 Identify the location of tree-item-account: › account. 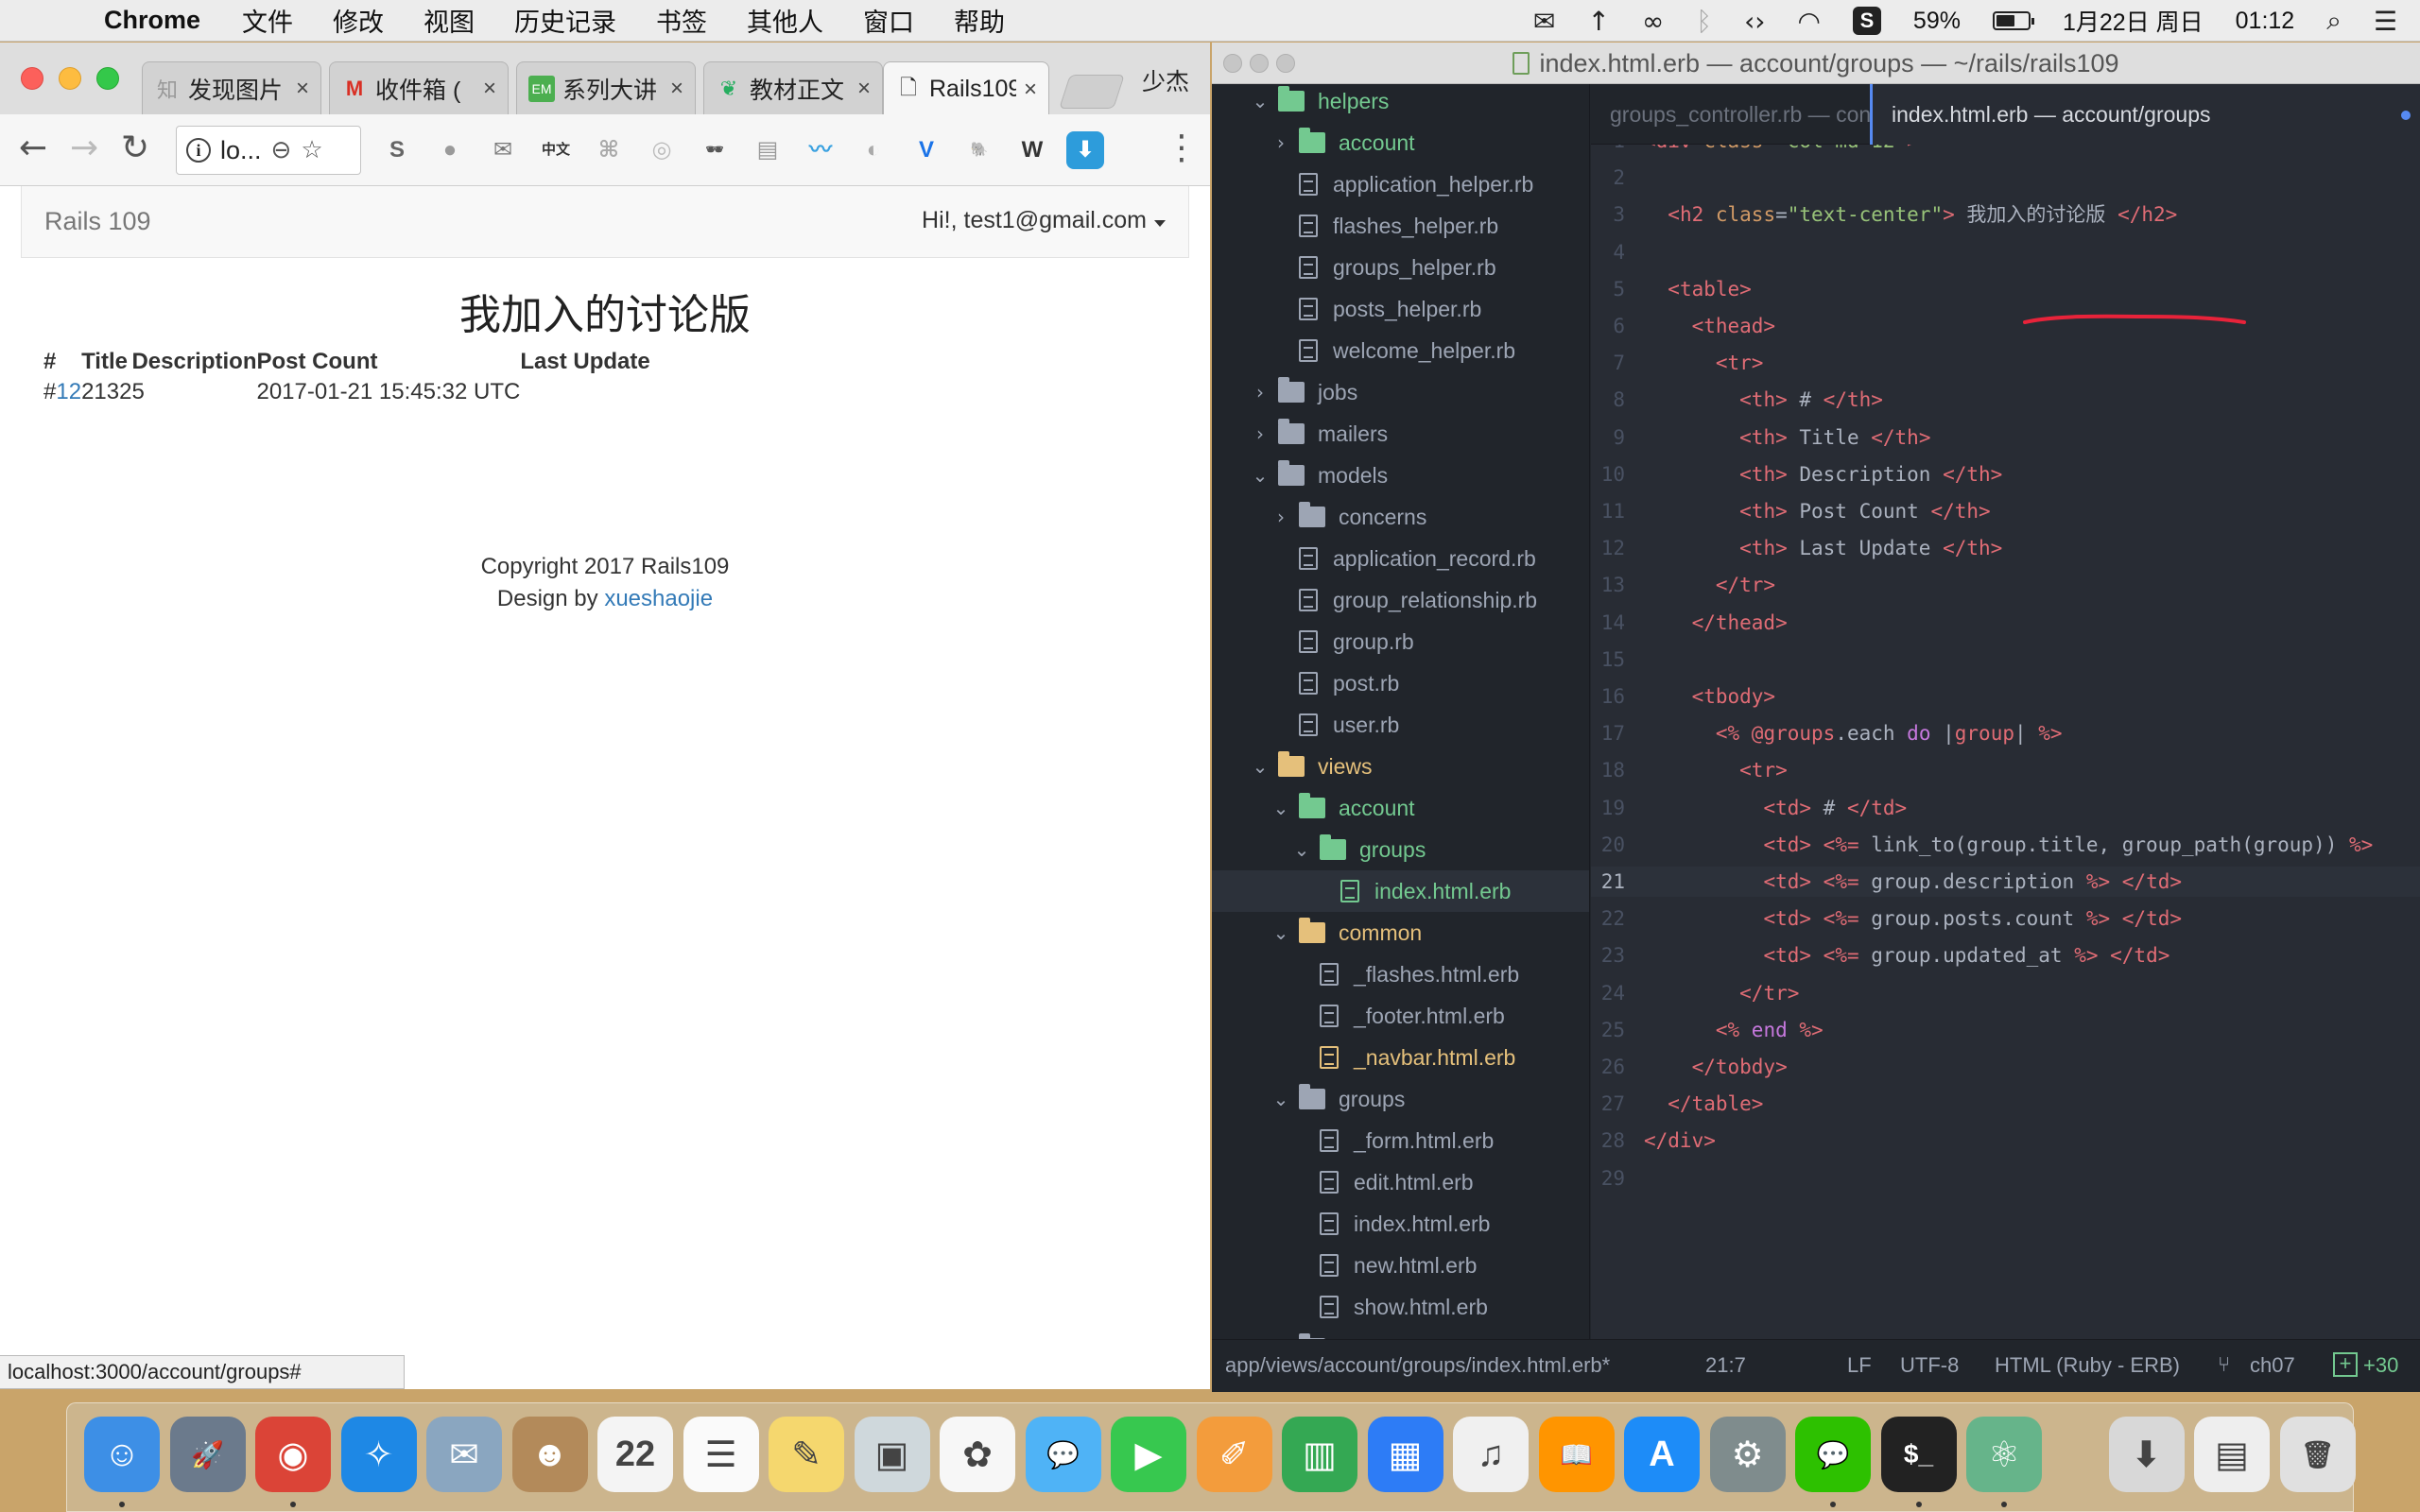
(1400, 142).